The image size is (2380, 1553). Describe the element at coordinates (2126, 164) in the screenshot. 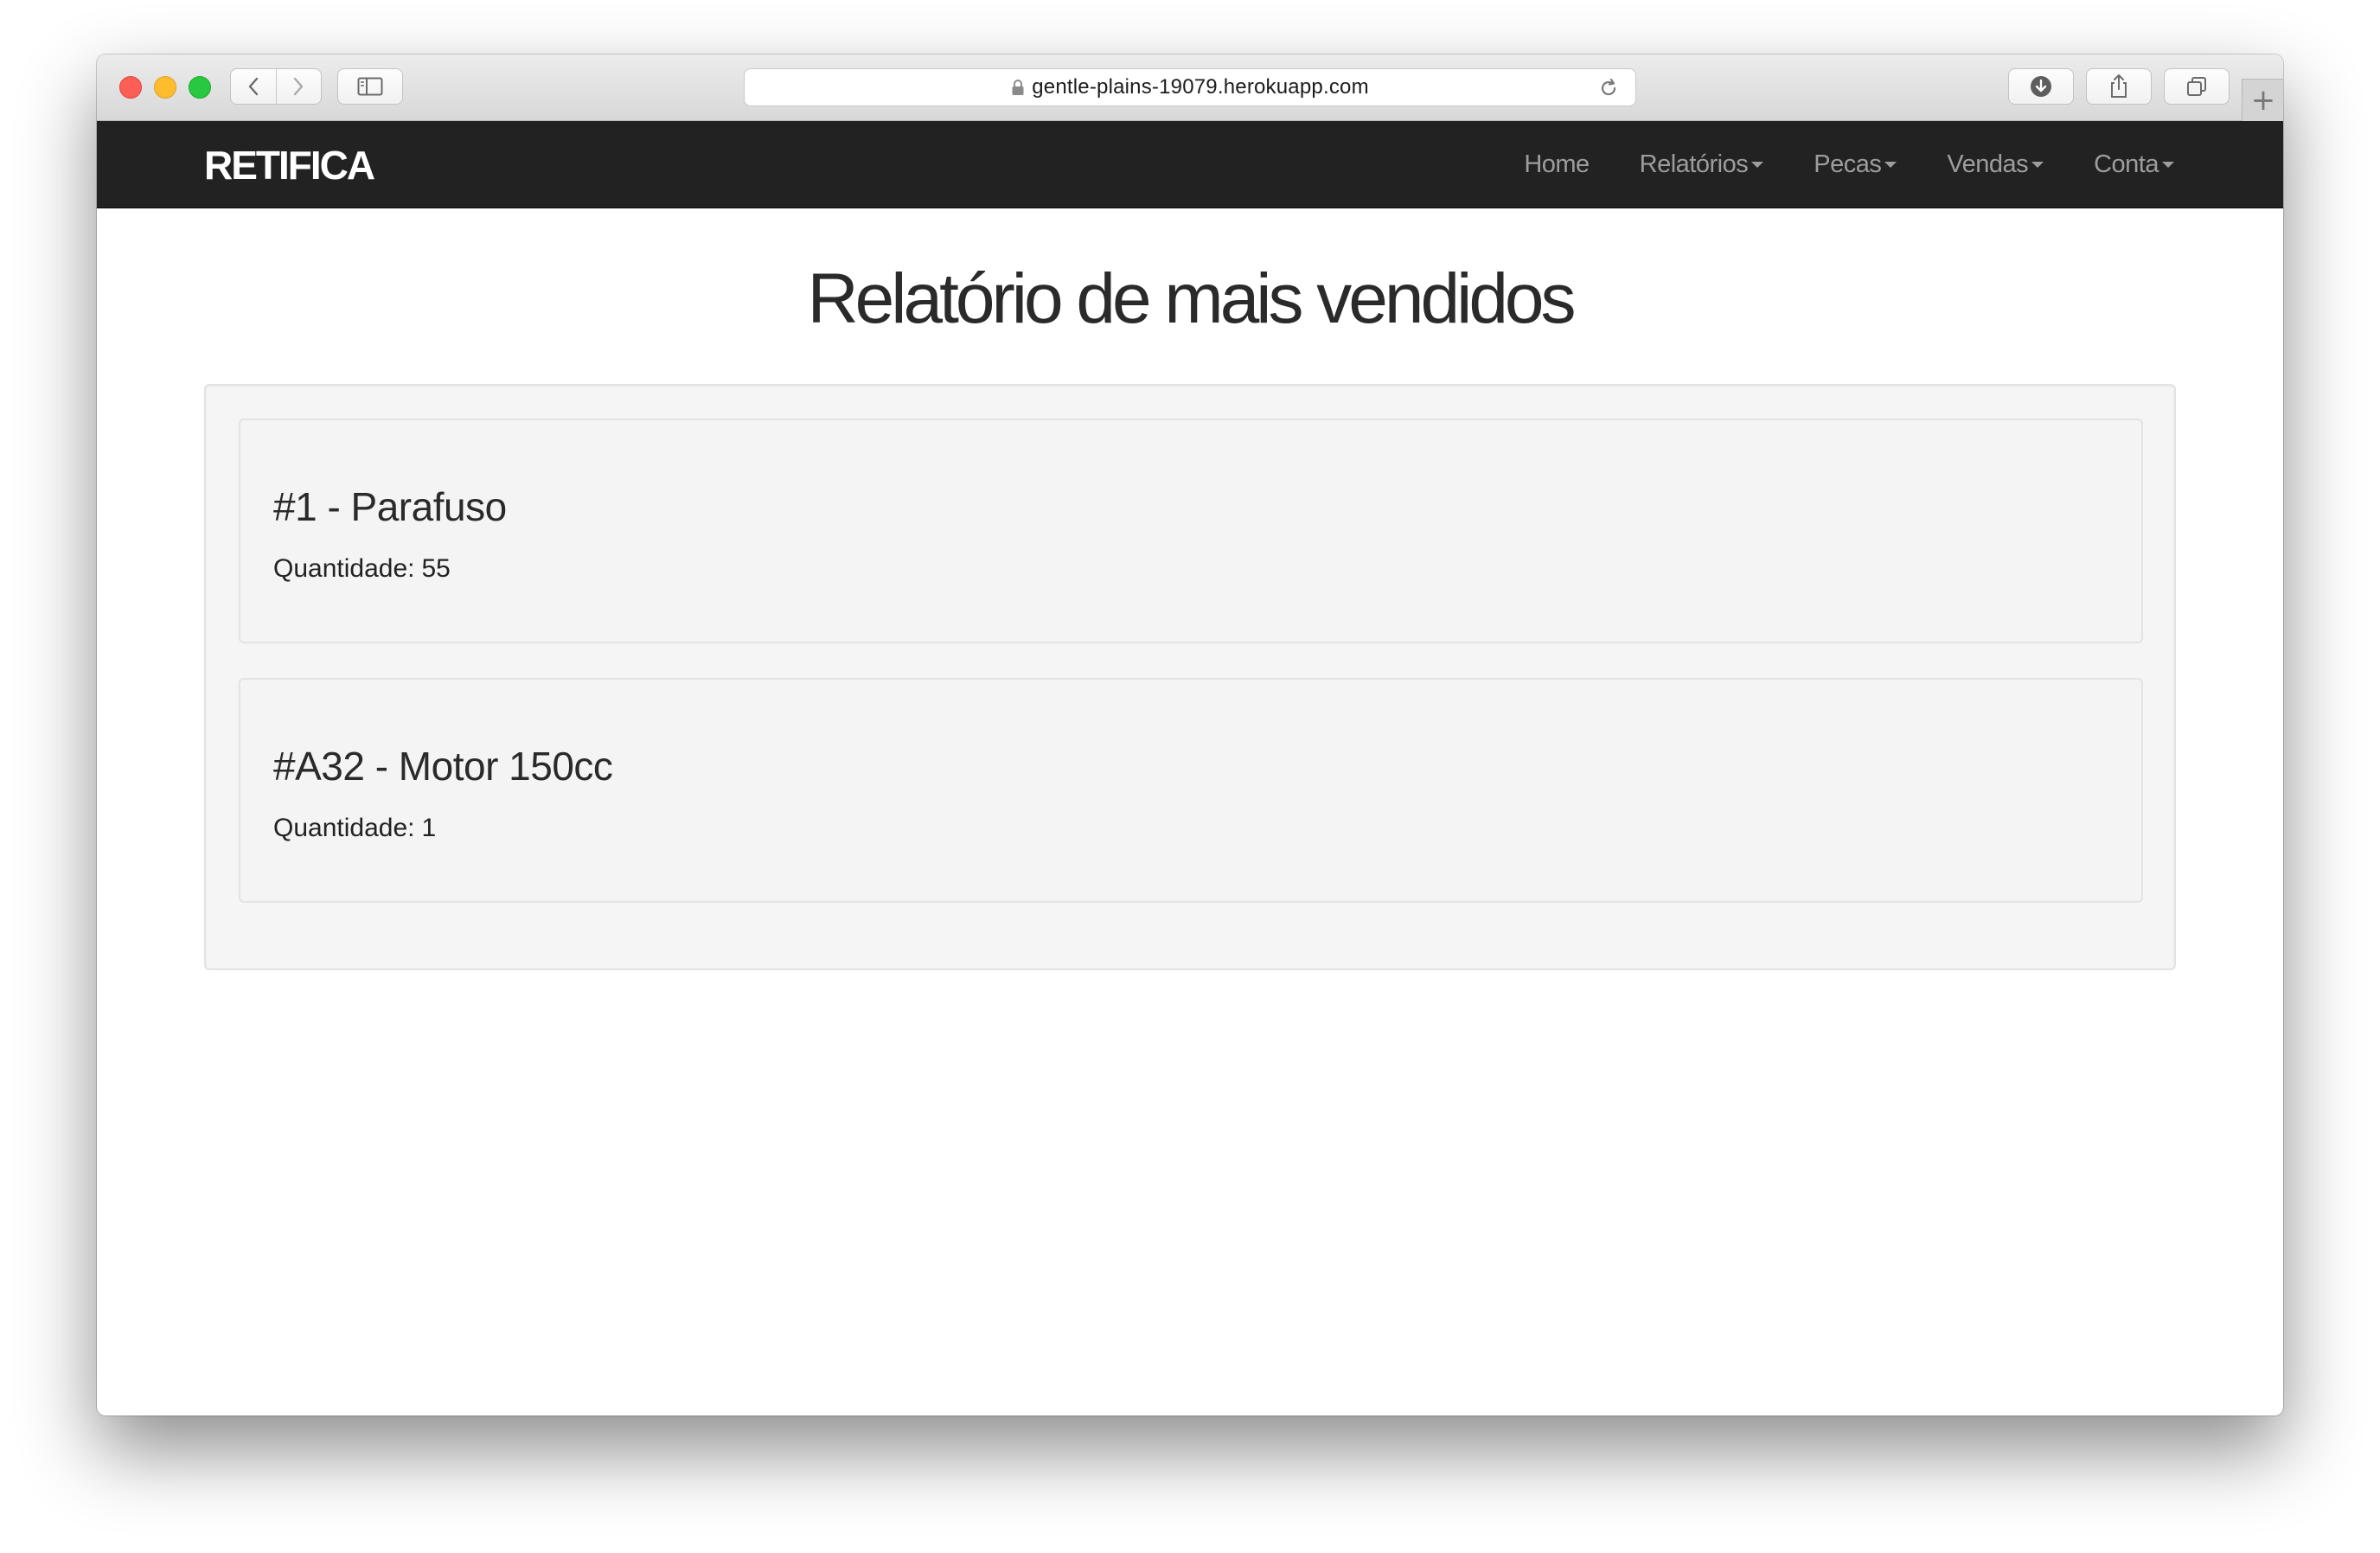

I see `nav-item-label: Conta` at that location.